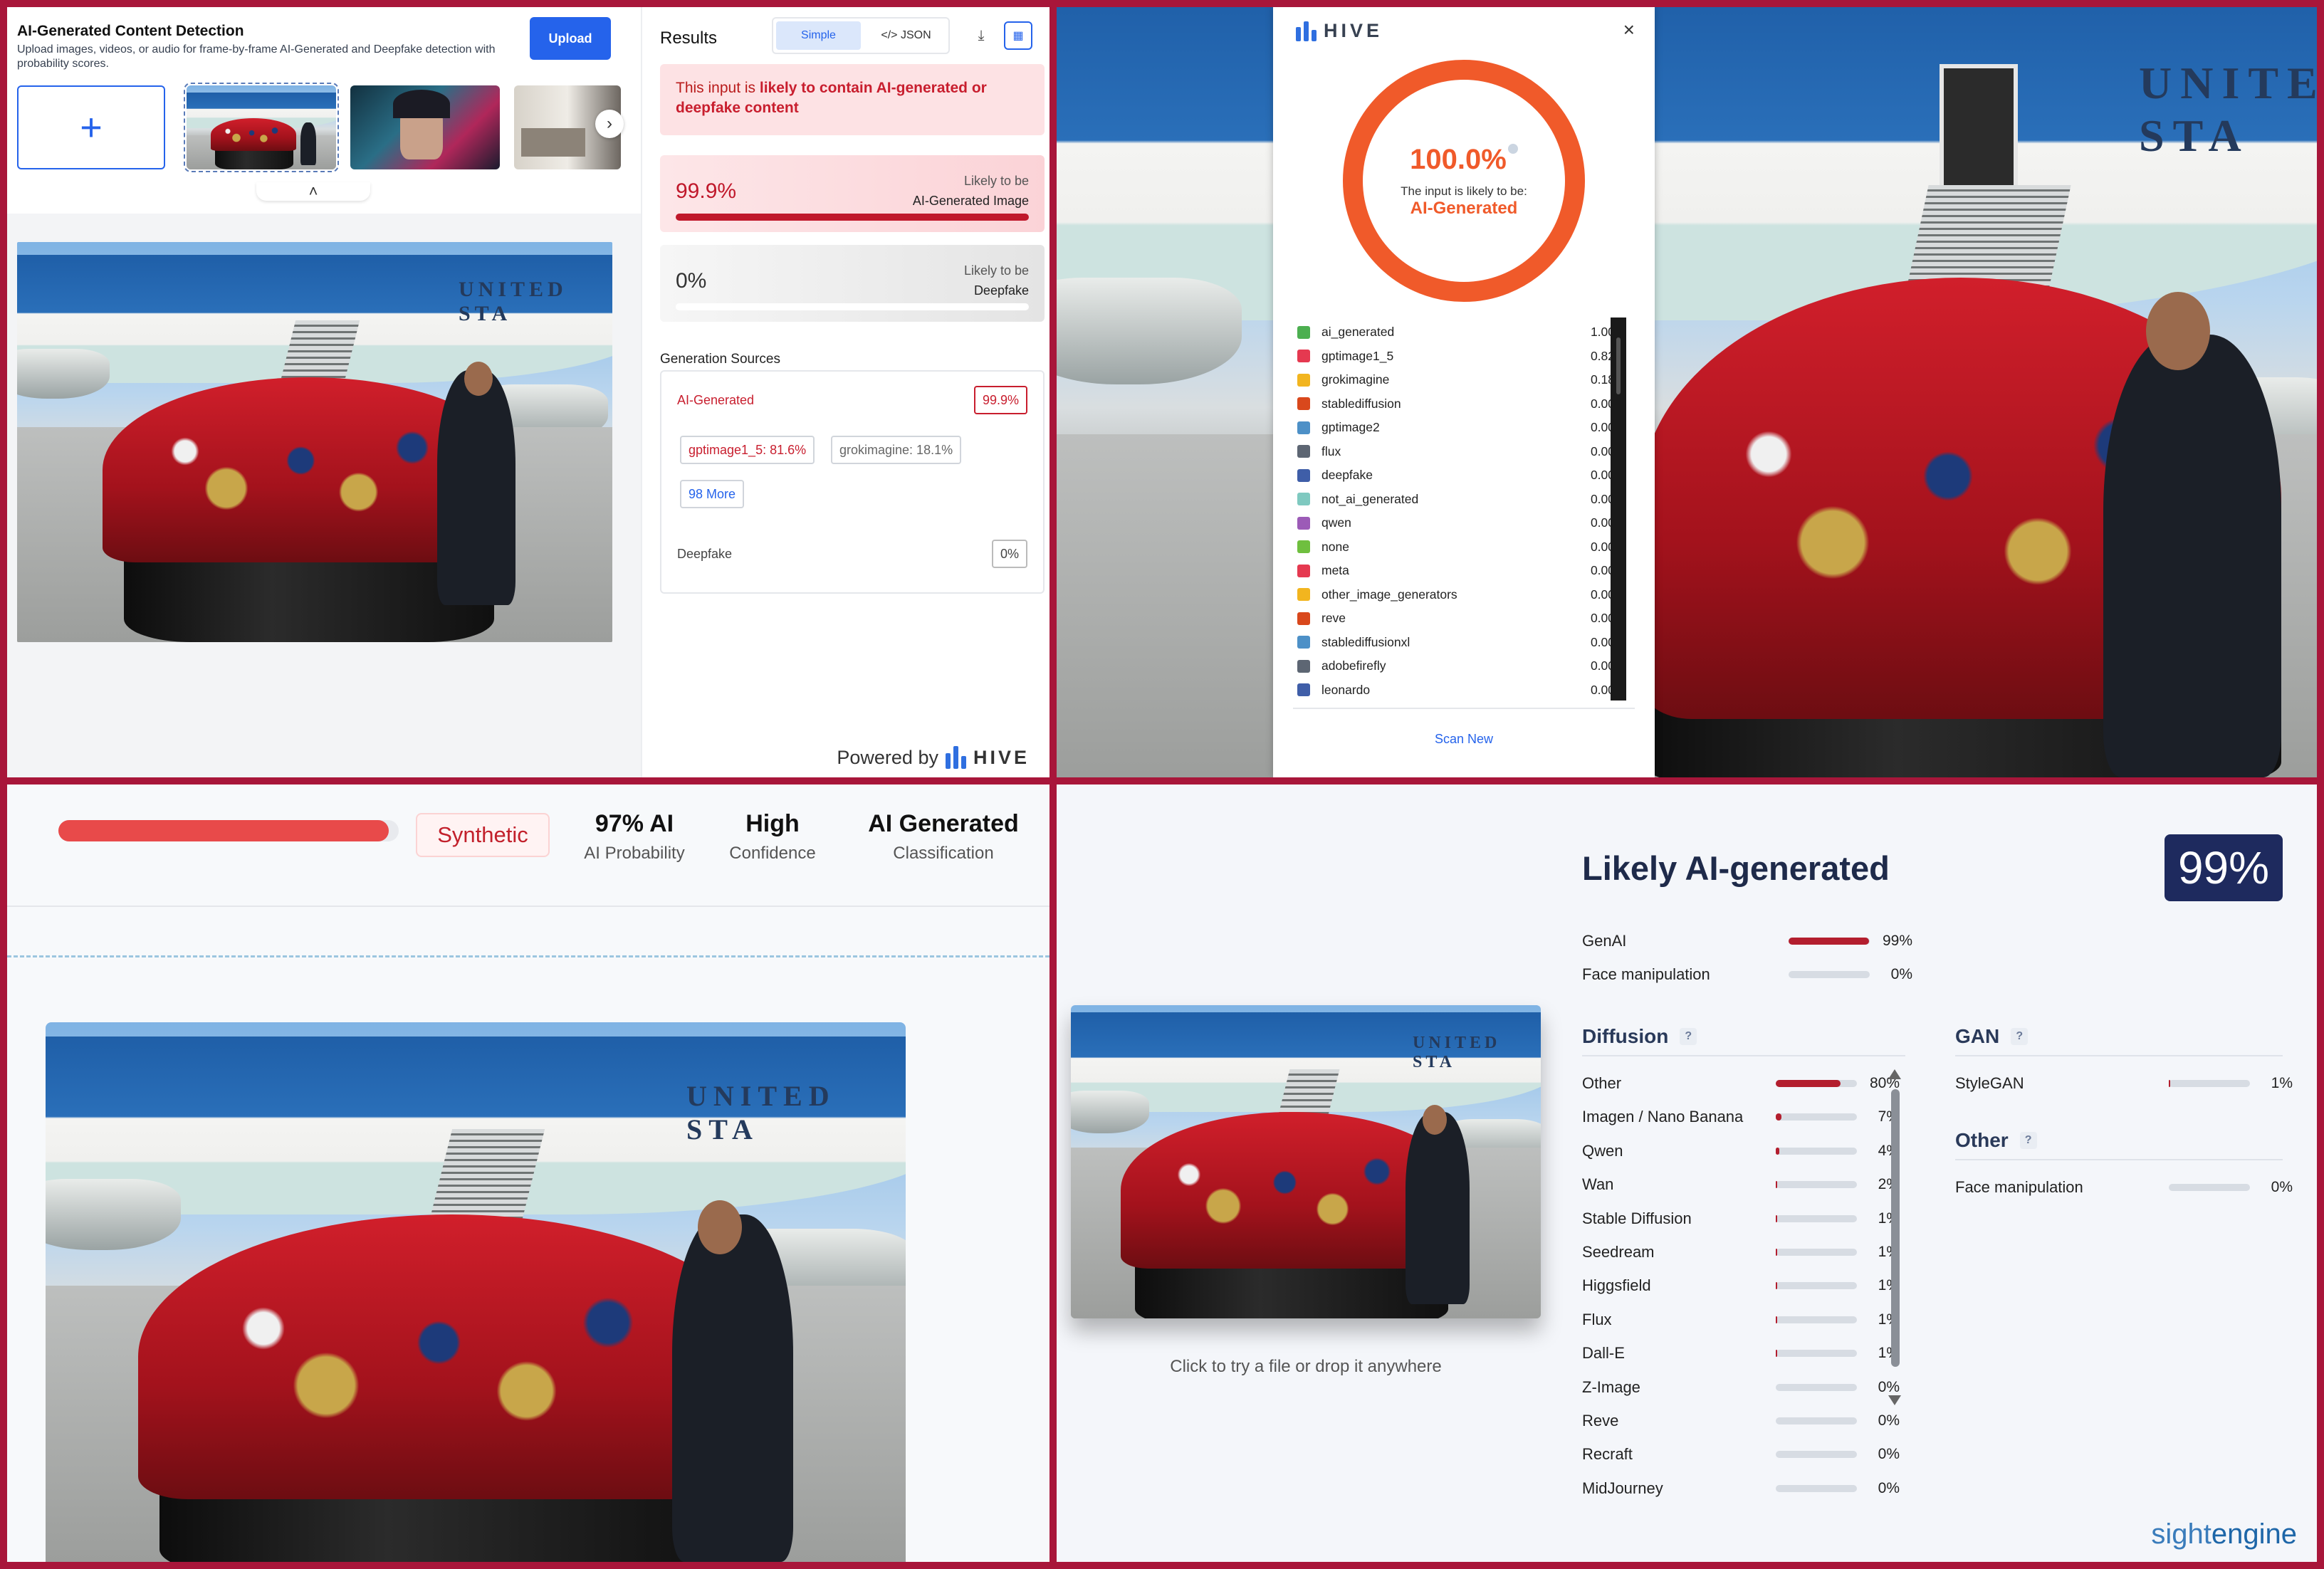  Describe the element at coordinates (1637, 1218) in the screenshot. I see `detector-name: Stable Diffusion` at that location.